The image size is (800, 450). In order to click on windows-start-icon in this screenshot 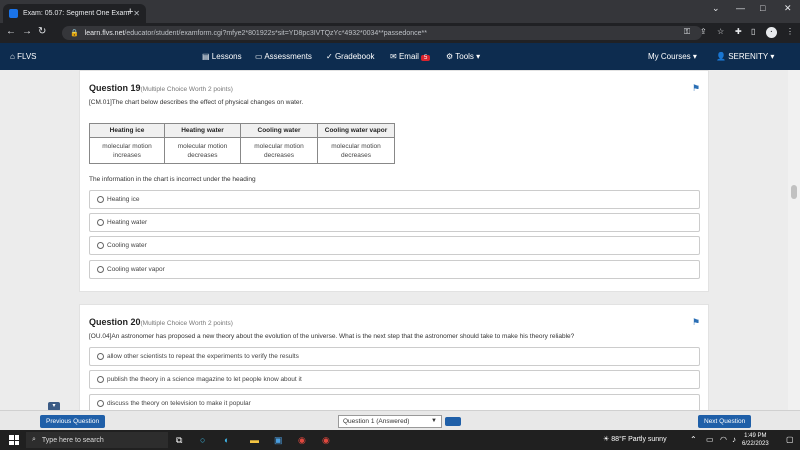, I will do `click(14, 440)`.